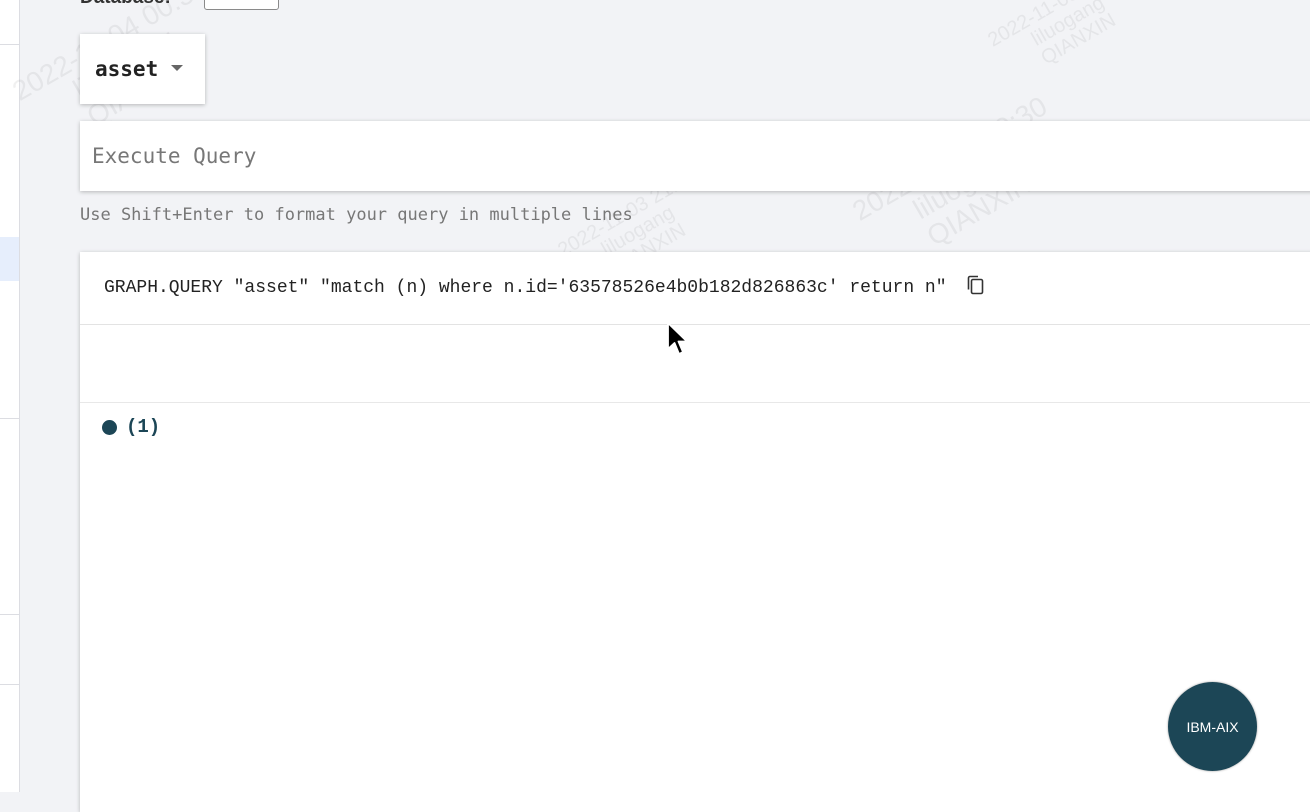 The height and width of the screenshot is (812, 1310). I want to click on graph-select-value: asset, so click(127, 69).